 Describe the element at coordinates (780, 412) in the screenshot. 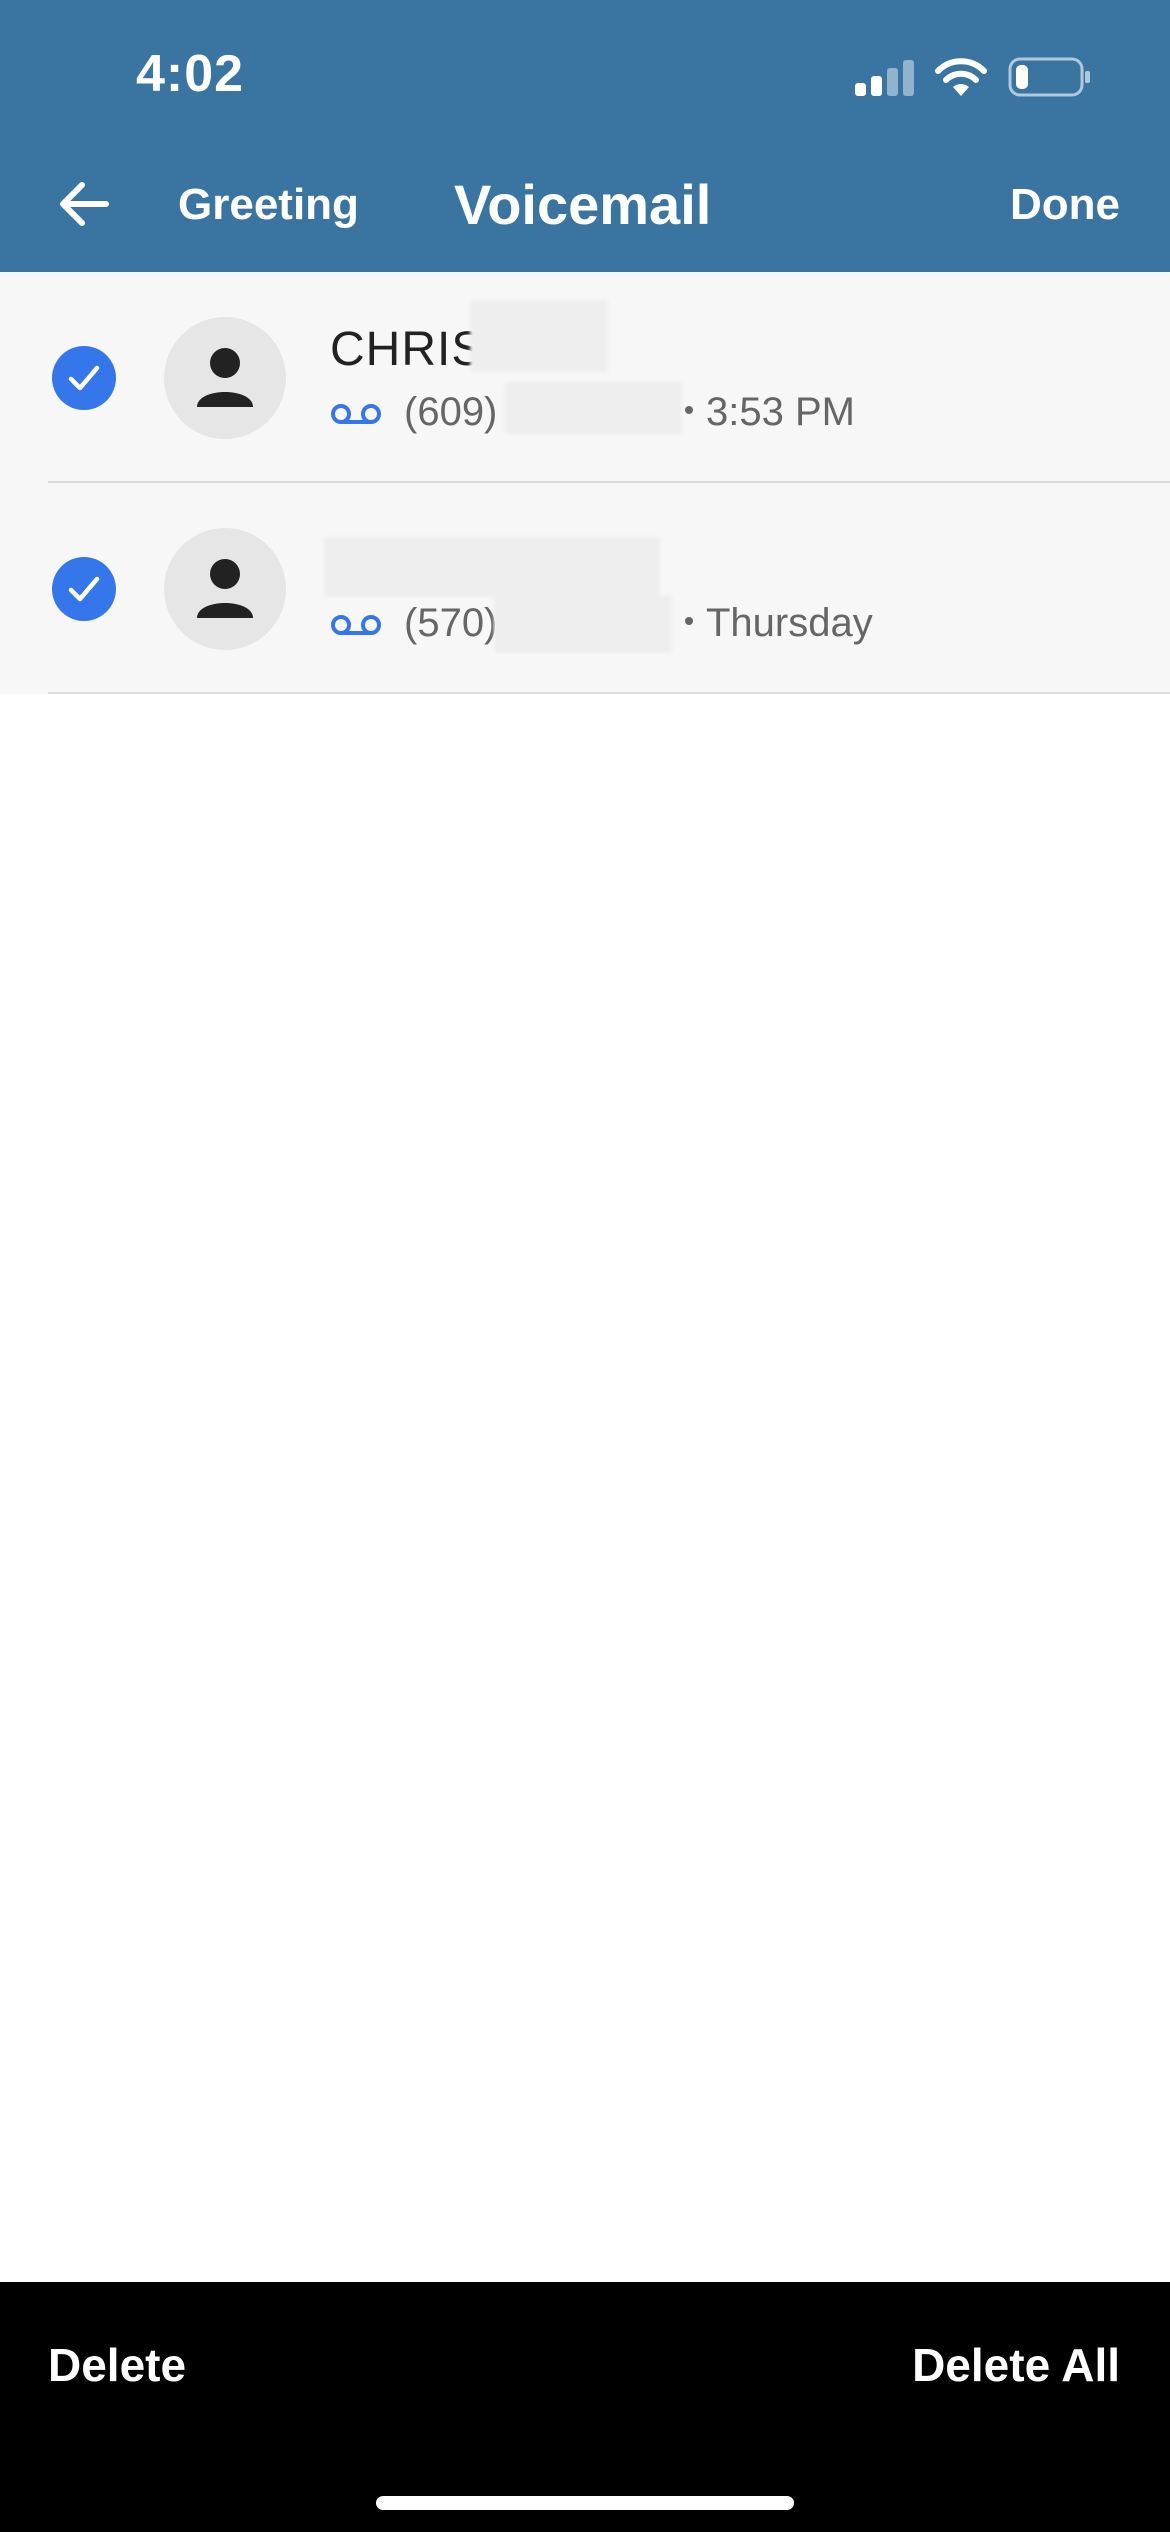

I see `voicemail-time: 3:53 PM` at that location.